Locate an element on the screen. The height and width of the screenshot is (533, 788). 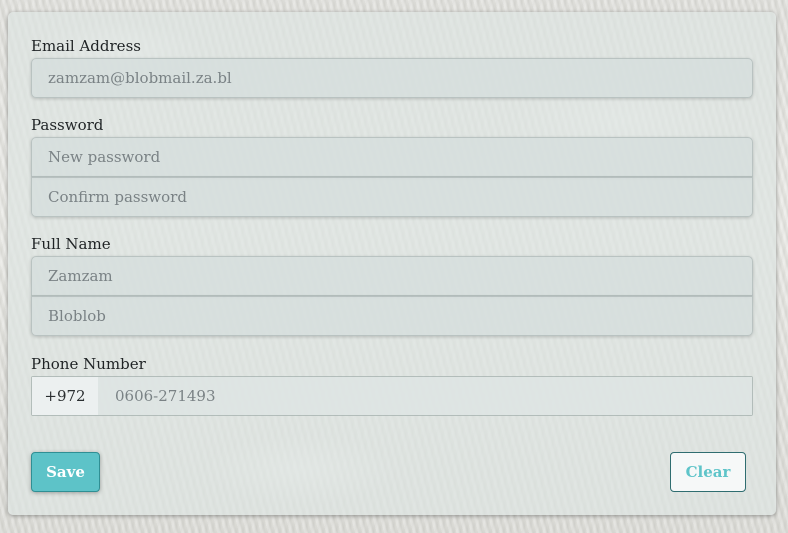
first-name-field: Zamzam is located at coordinates (392, 276).